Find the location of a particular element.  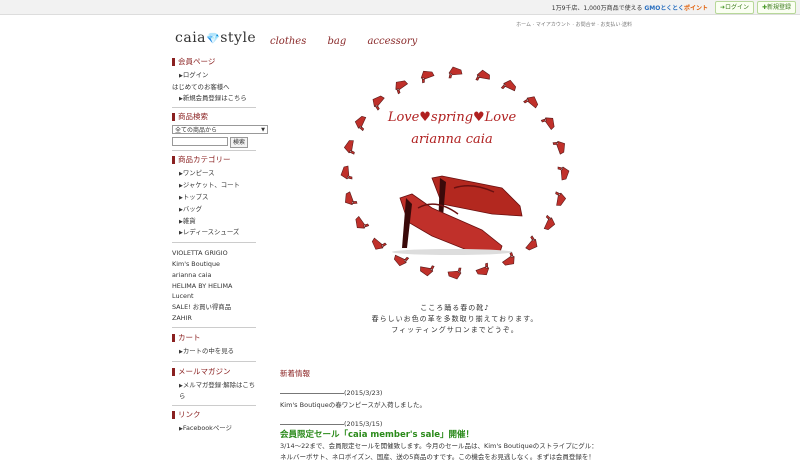

brand-kims: Kim's Boutique is located at coordinates (214, 264).